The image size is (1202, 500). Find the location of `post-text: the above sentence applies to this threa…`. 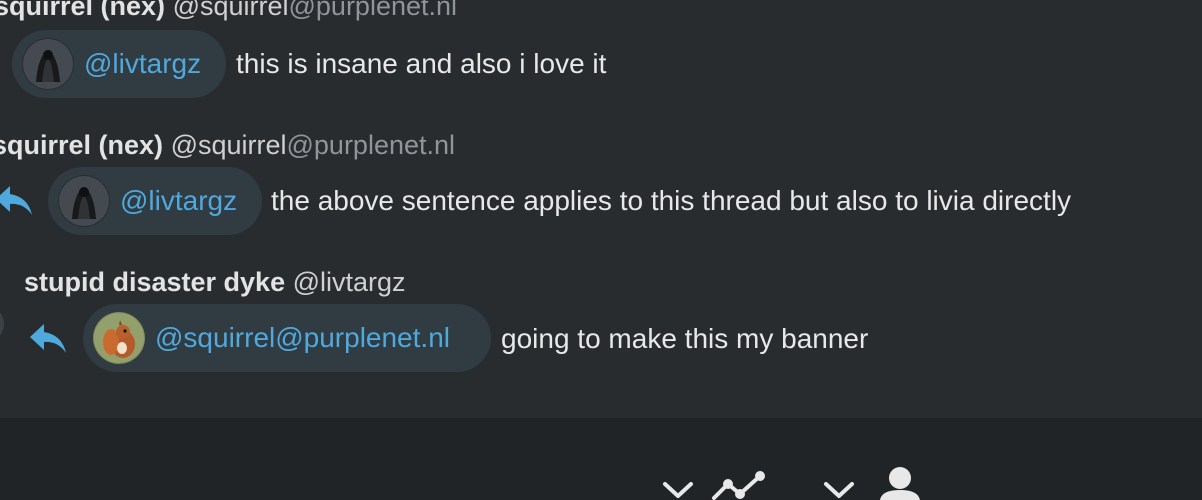

post-text: the above sentence applies to this threa… is located at coordinates (671, 200).